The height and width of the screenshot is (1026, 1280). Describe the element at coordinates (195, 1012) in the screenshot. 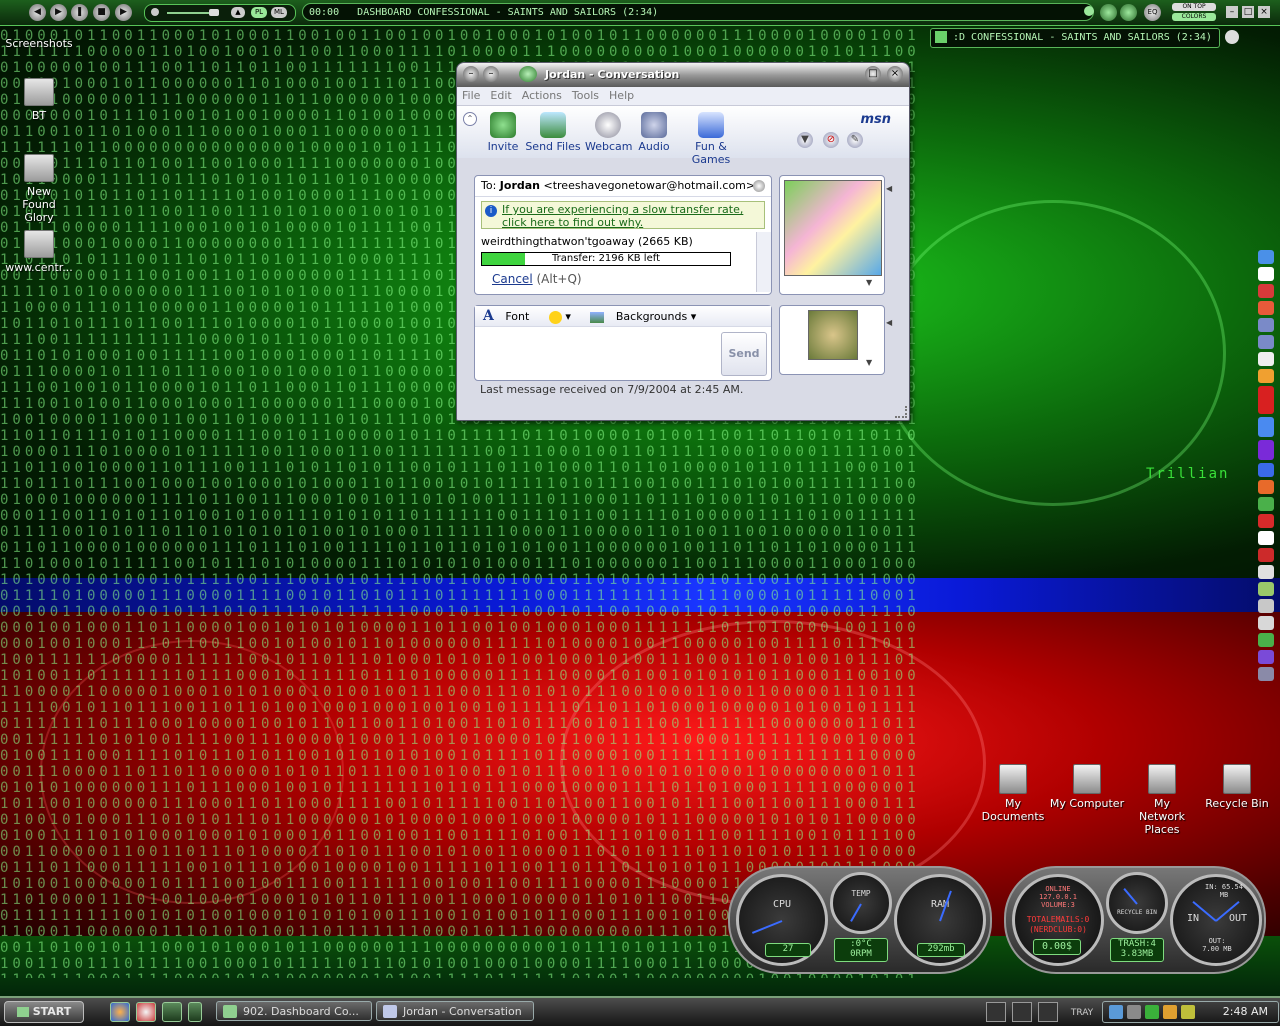

I see `quicklaunch-more-icon` at that location.